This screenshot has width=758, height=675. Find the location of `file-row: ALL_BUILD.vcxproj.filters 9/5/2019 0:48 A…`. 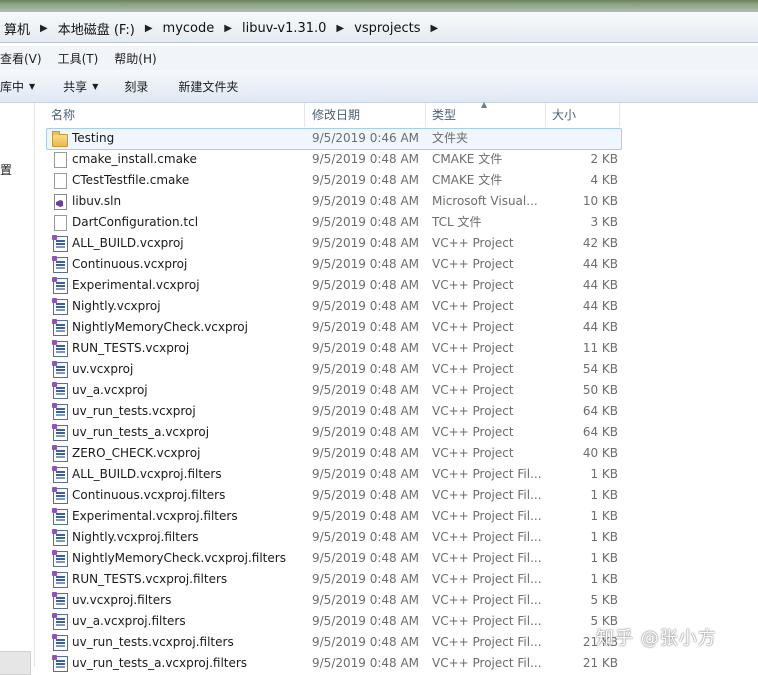

file-row: ALL_BUILD.vcxproj.filters 9/5/2019 0:48 A… is located at coordinates (396, 474).